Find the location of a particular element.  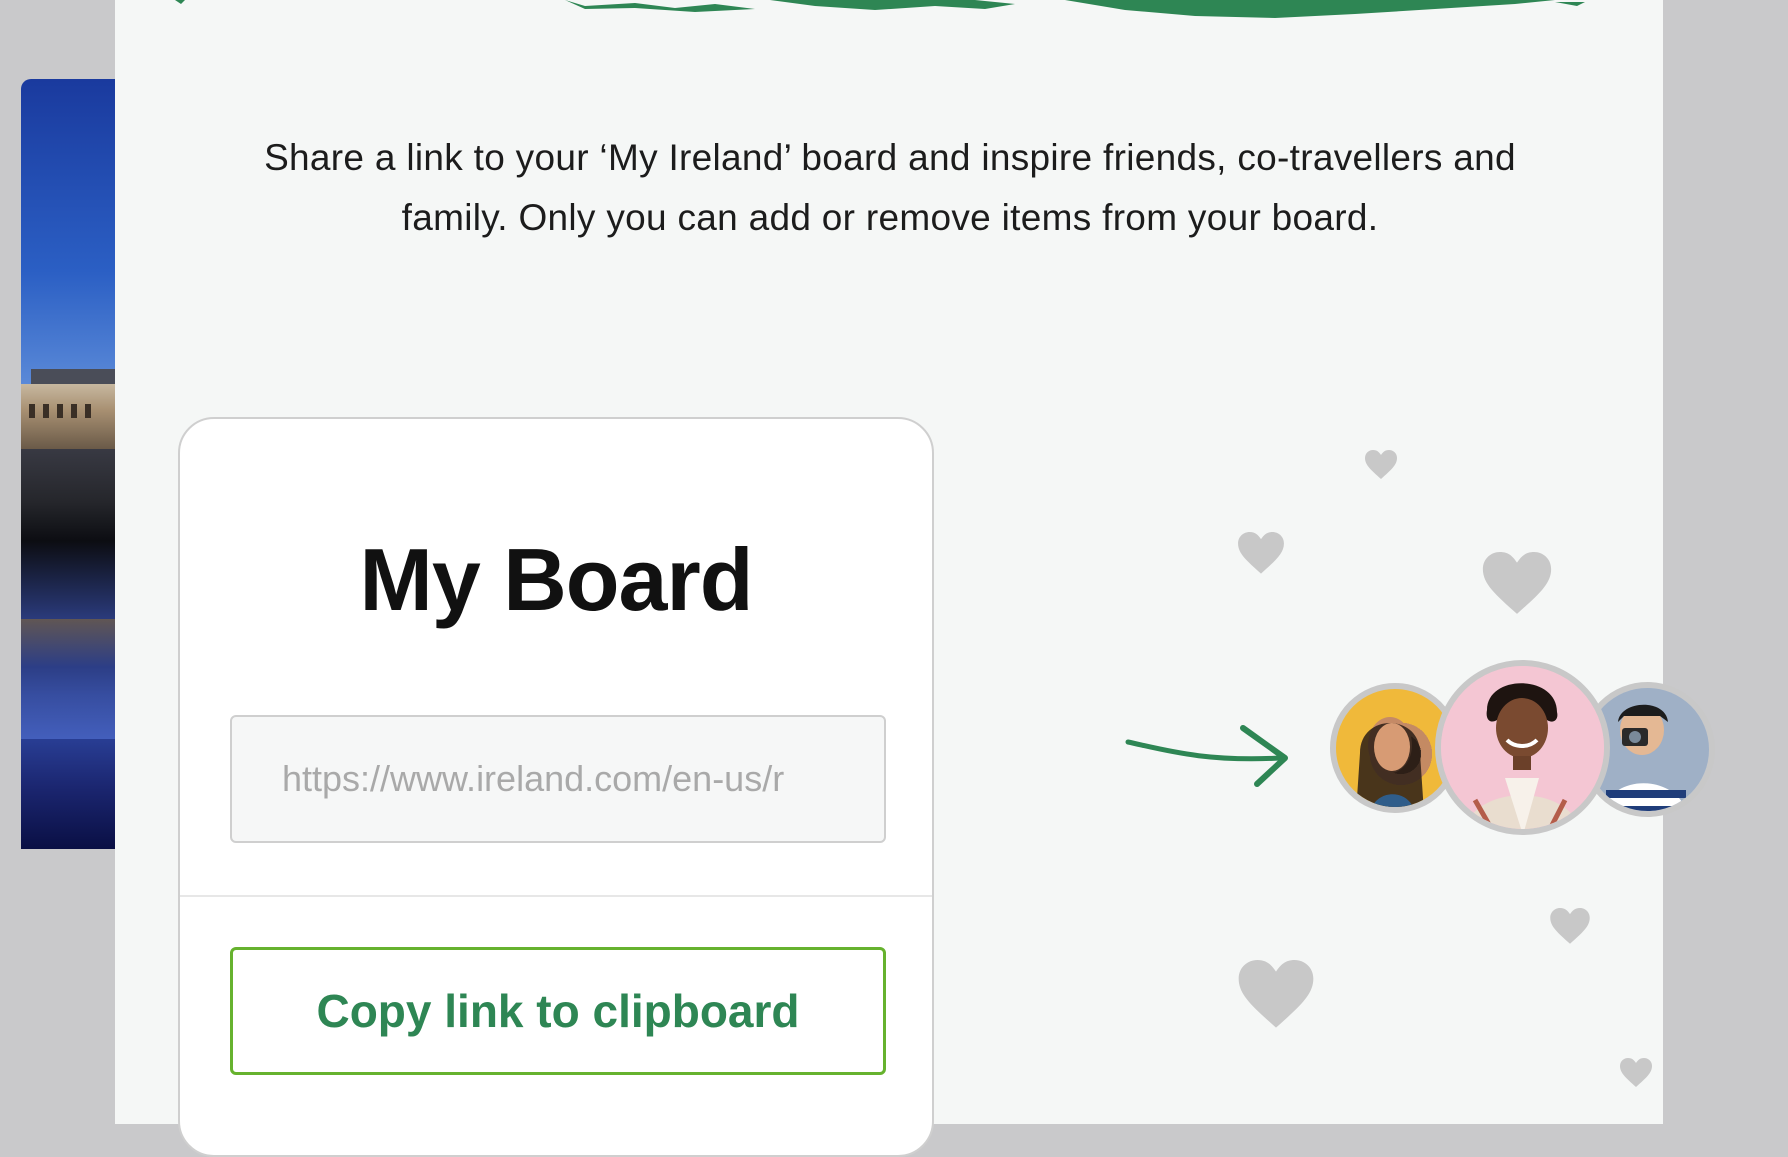

avatar-friend-center is located at coordinates (1522, 747).